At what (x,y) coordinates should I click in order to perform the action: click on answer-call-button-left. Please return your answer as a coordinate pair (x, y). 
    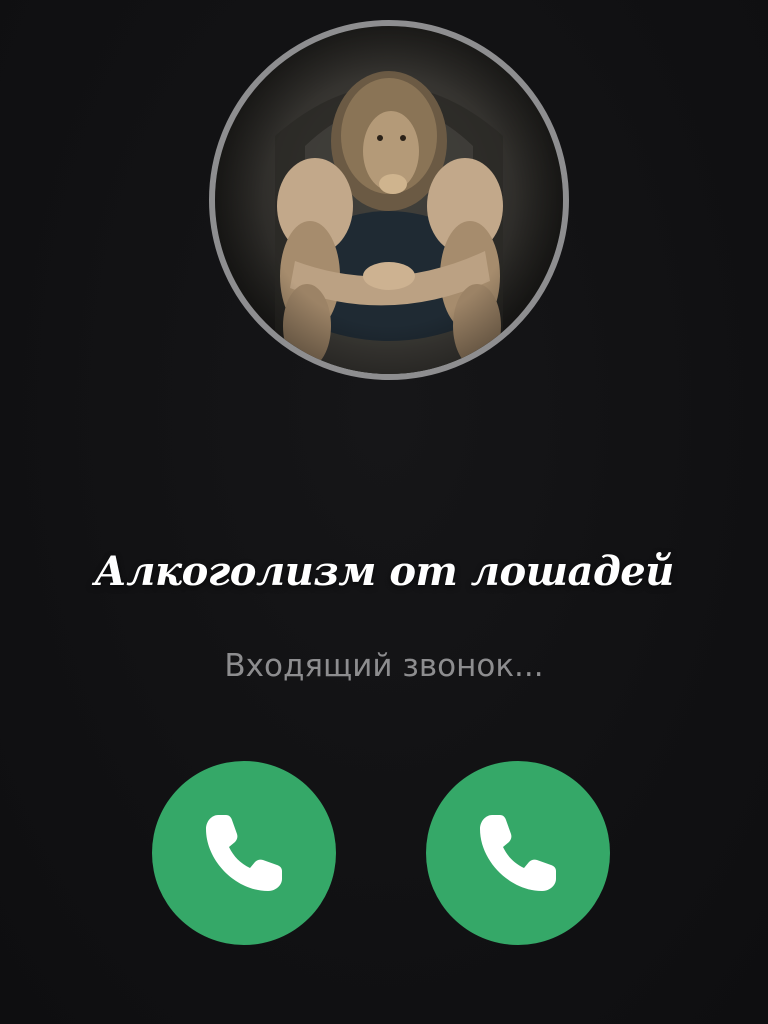
    Looking at the image, I should click on (244, 853).